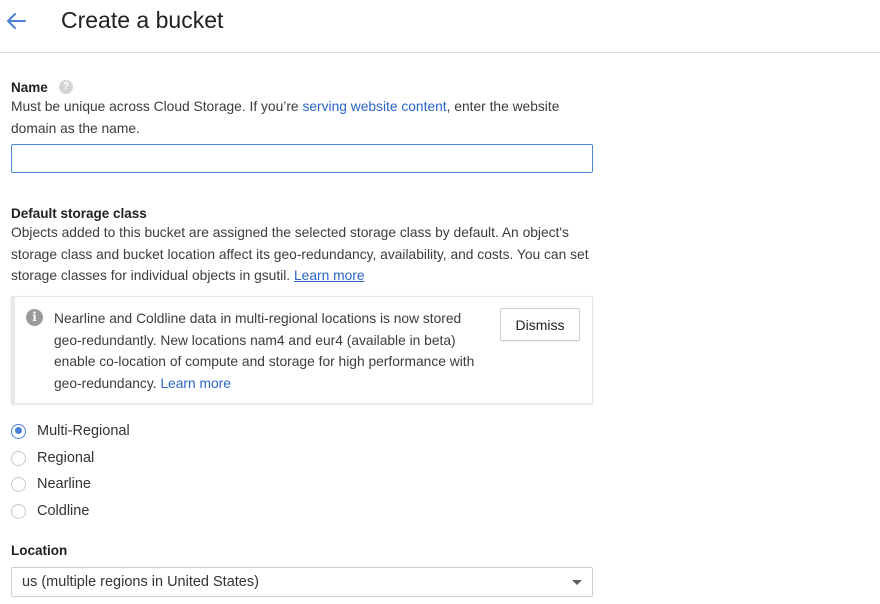 The image size is (880, 604). What do you see at coordinates (34, 317) in the screenshot?
I see `info-icon: i` at bounding box center [34, 317].